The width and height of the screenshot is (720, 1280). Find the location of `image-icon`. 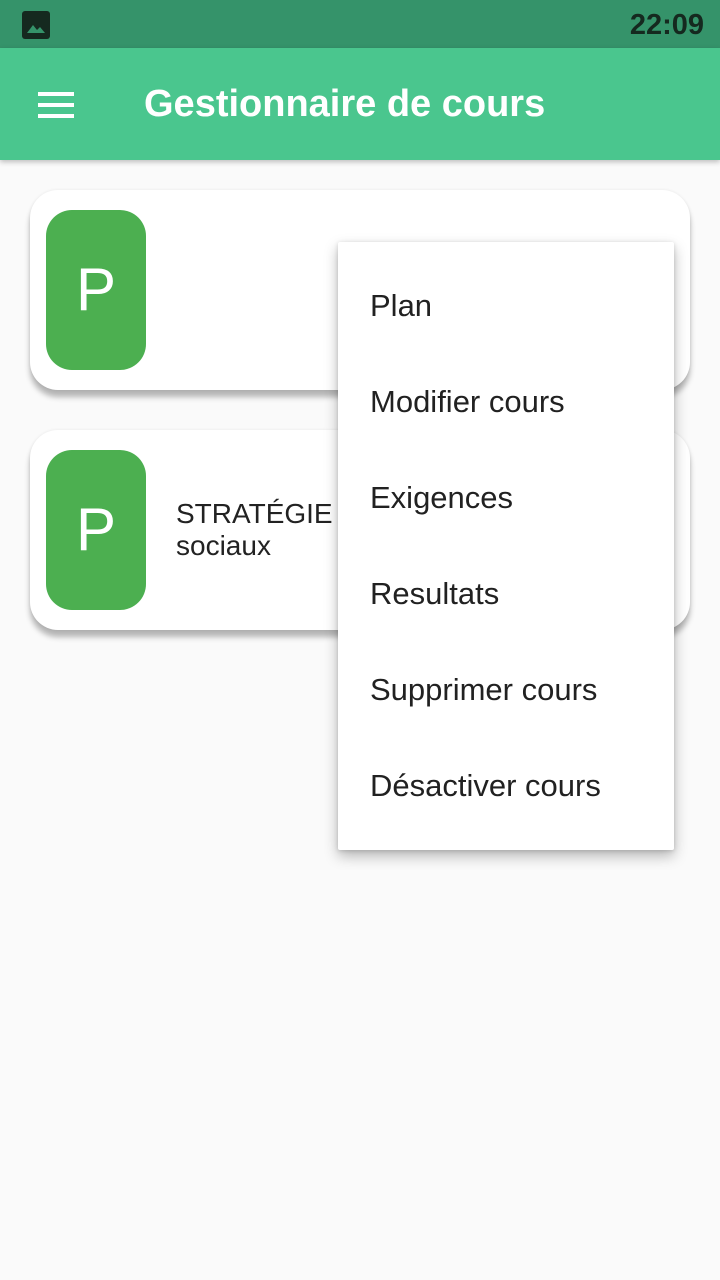

image-icon is located at coordinates (36, 25).